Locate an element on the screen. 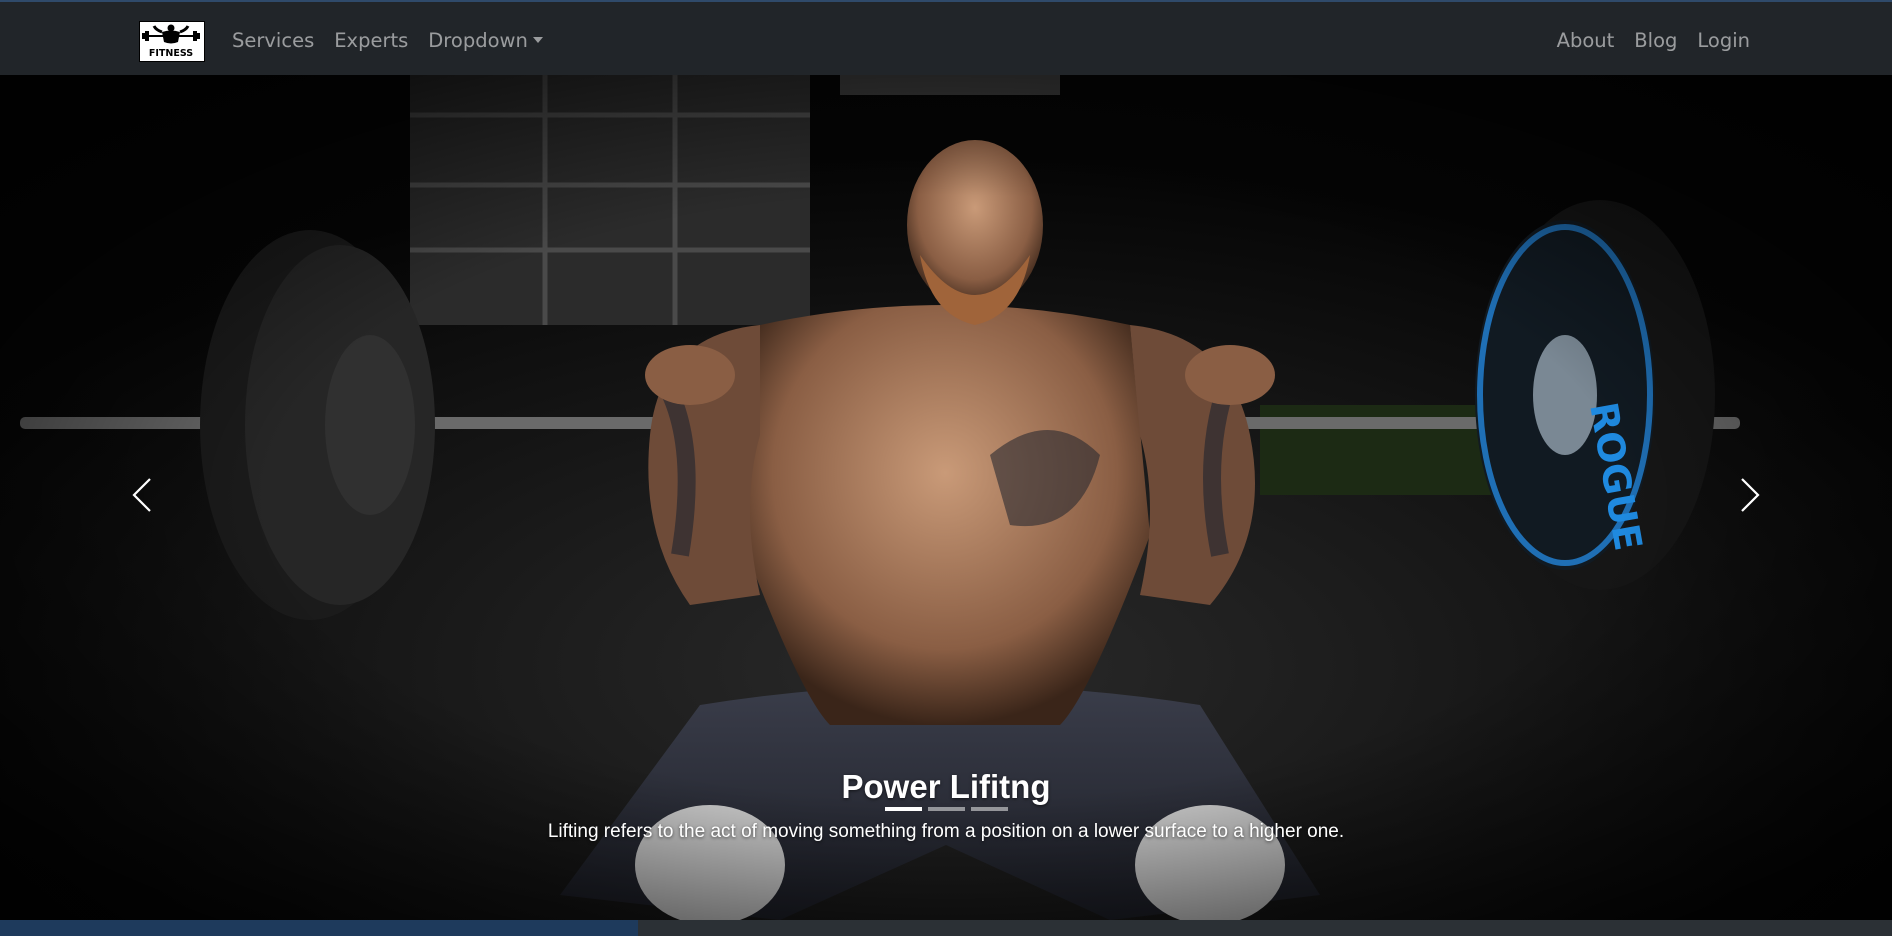 This screenshot has width=1892, height=936. chevron-right-icon is located at coordinates (1750, 495).